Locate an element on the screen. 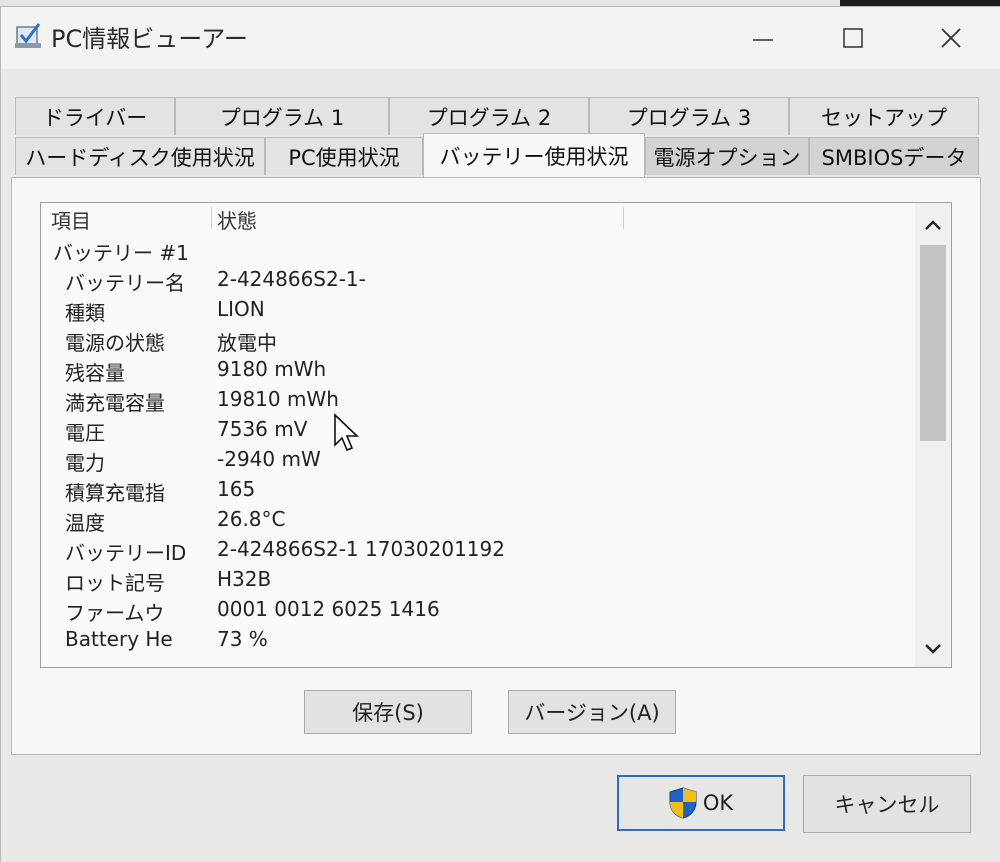 The width and height of the screenshot is (1000, 862). maximize-icon is located at coordinates (853, 38).